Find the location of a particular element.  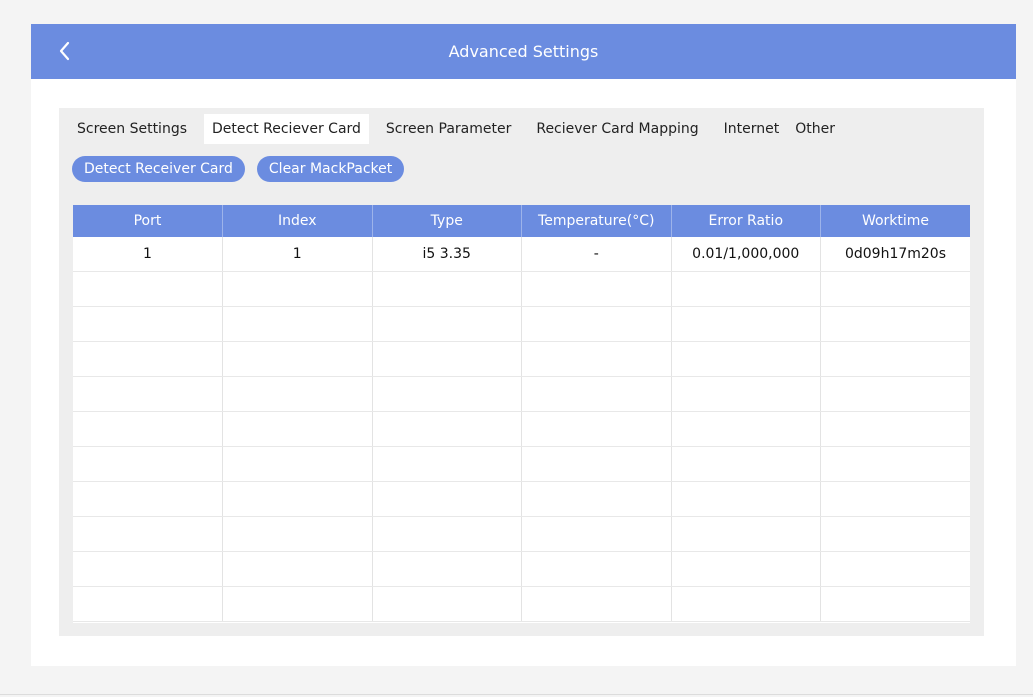

cell-worktime: 0d09h17m20s is located at coordinates (895, 254).